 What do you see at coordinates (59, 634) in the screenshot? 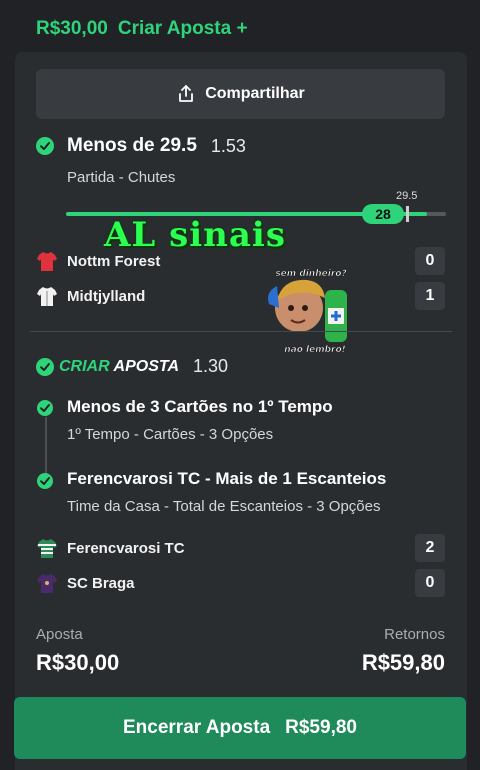
I see `stake-label: Aposta` at bounding box center [59, 634].